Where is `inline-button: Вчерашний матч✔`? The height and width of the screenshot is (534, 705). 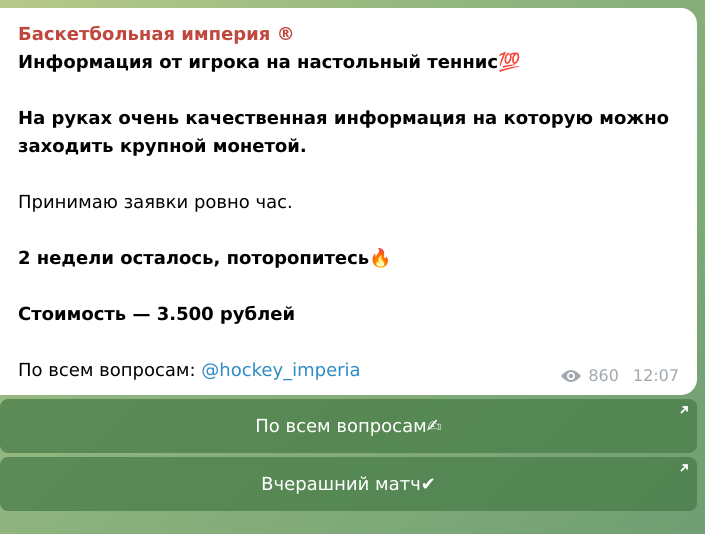 inline-button: Вчерашний матч✔ is located at coordinates (348, 484).